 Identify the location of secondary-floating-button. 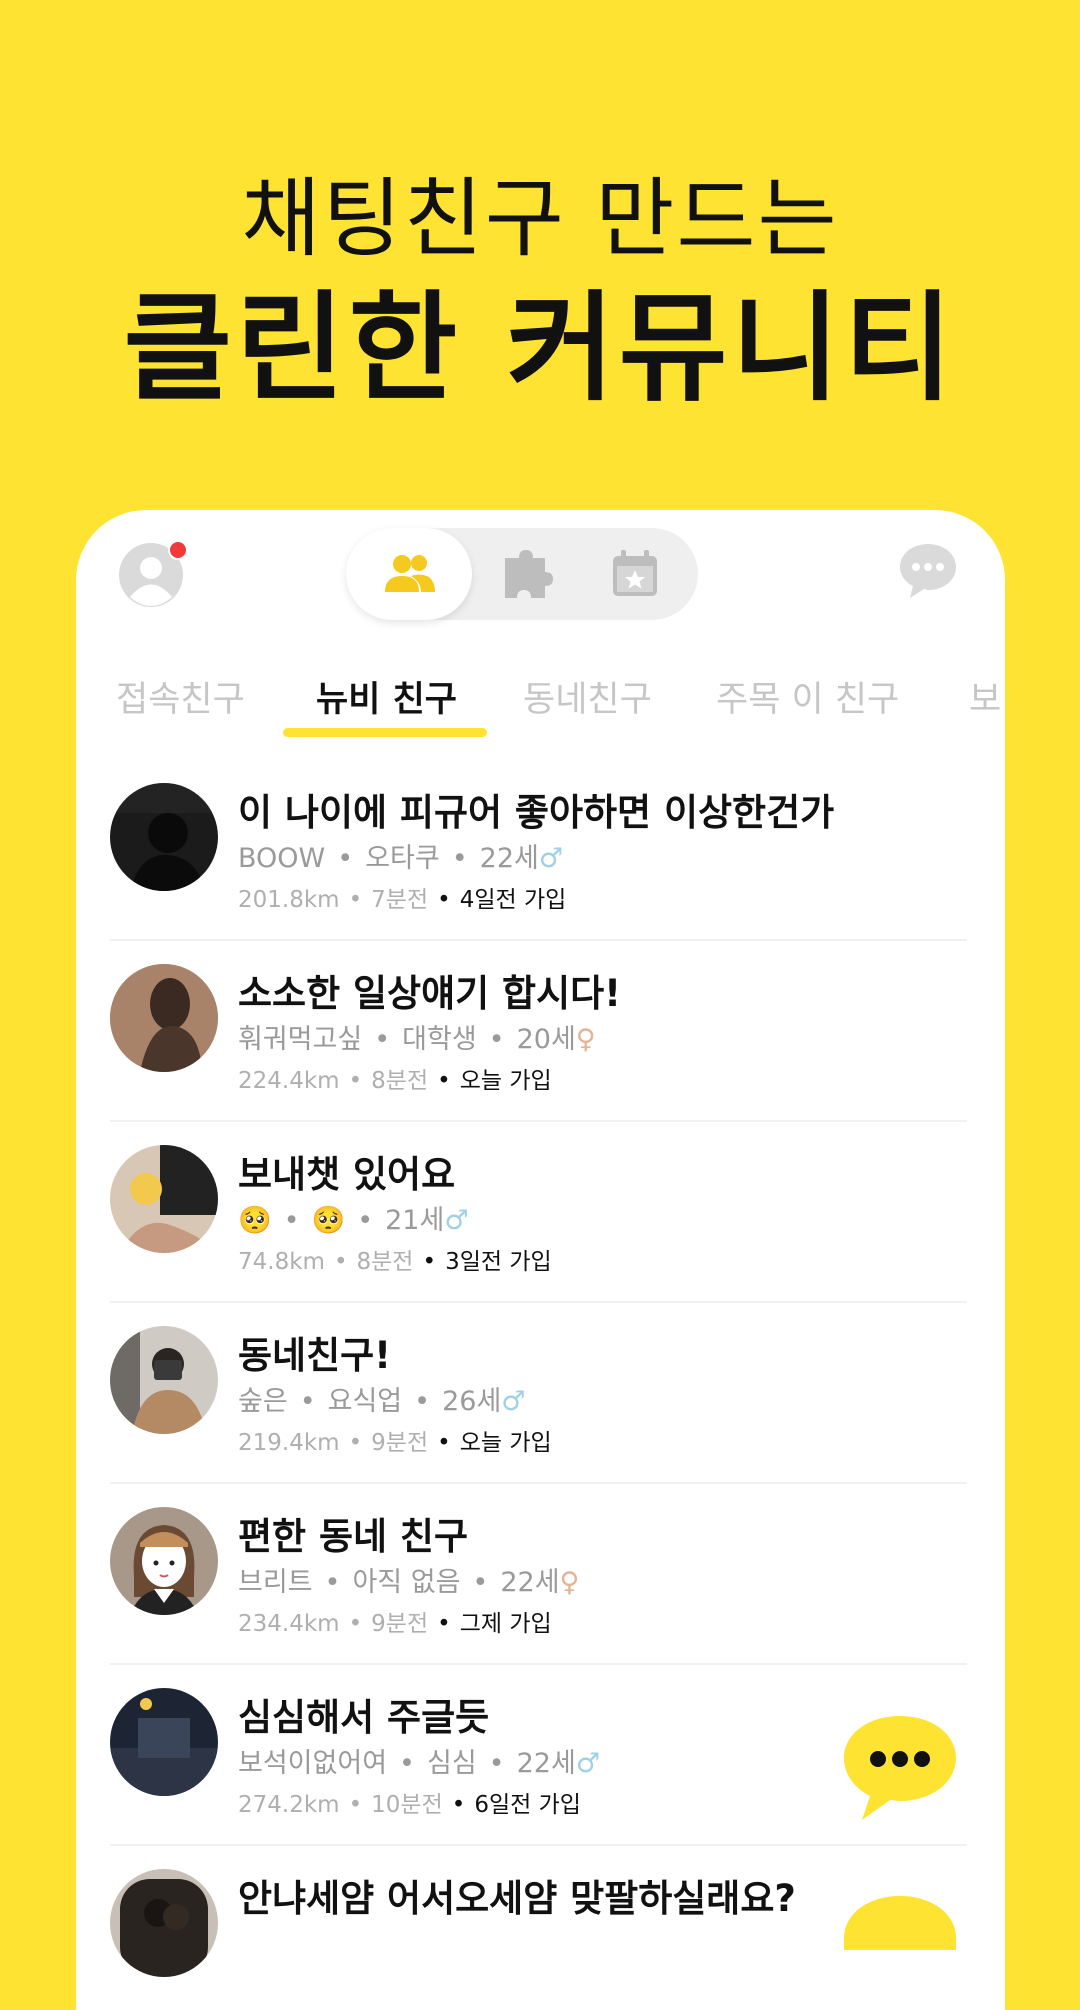
(900, 1920).